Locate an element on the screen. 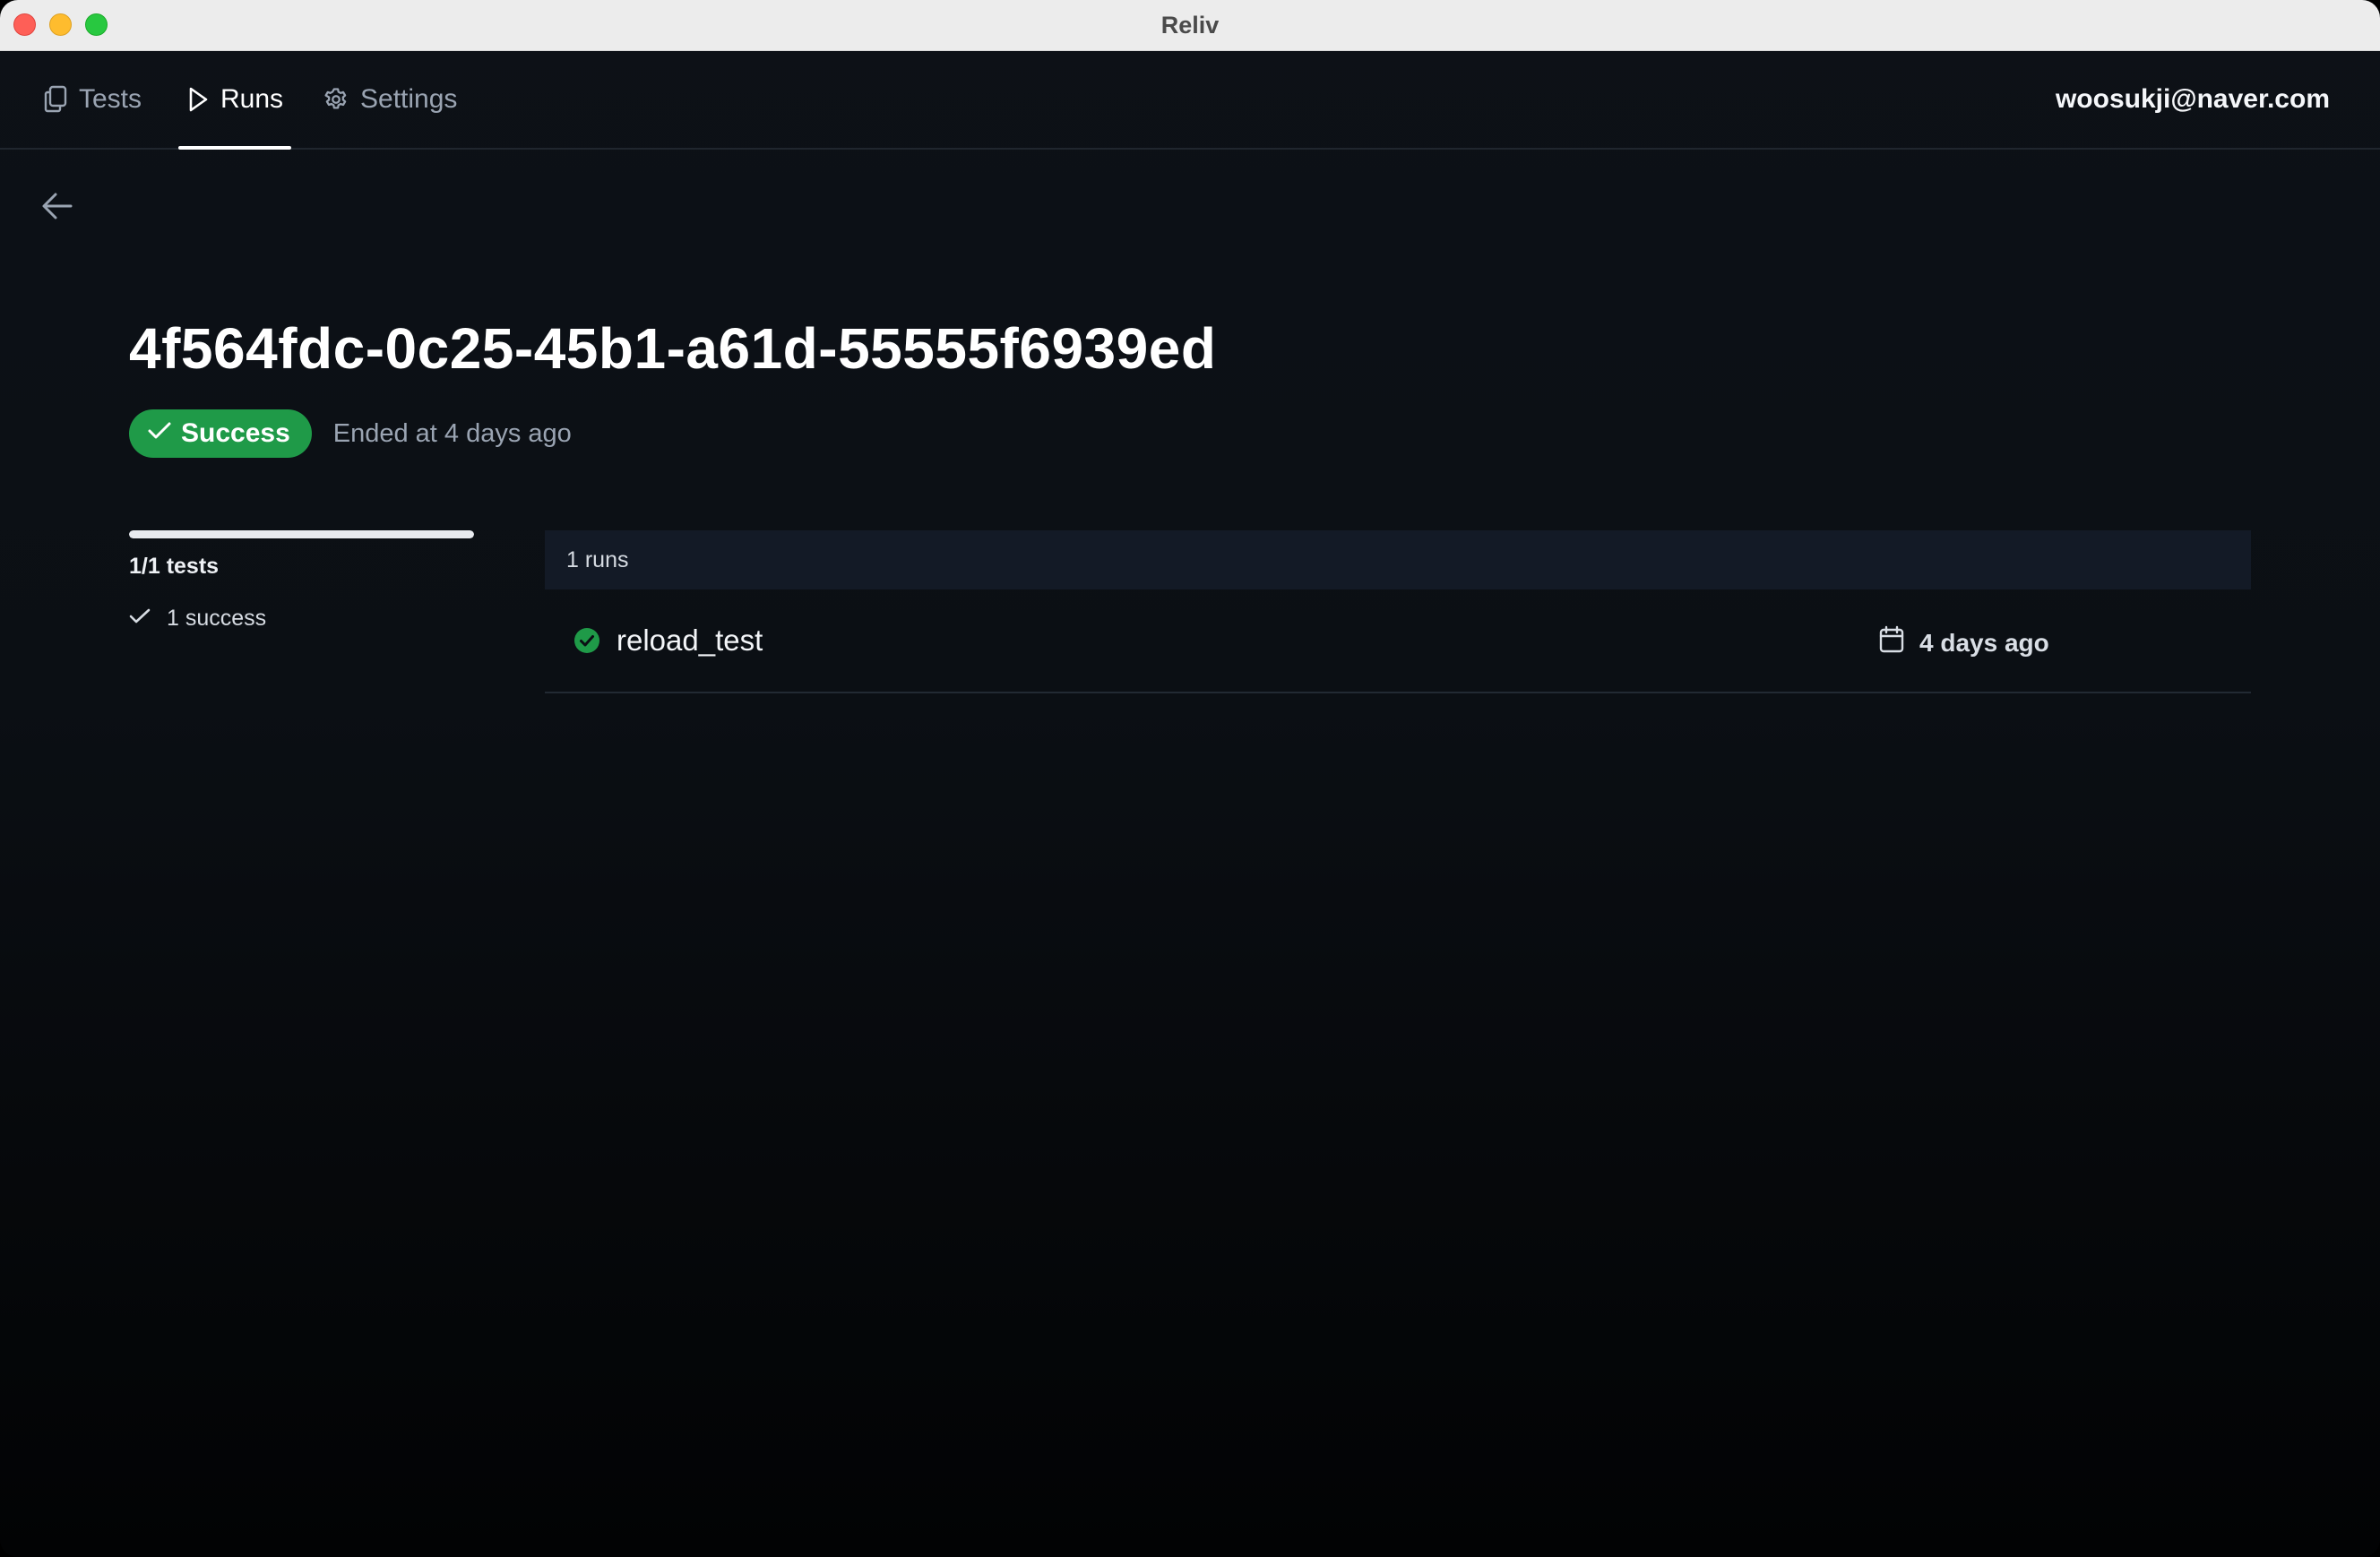 Image resolution: width=2380 pixels, height=1557 pixels. tab-tests: Tests is located at coordinates (92, 99).